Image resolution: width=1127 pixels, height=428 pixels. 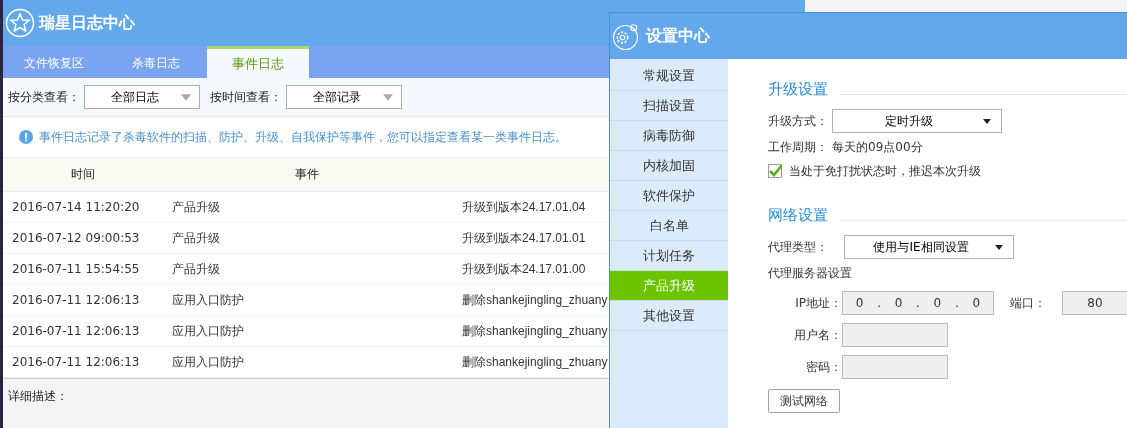 I want to click on table-cell-text: 2016-07-14 11:20:20, so click(x=76, y=207).